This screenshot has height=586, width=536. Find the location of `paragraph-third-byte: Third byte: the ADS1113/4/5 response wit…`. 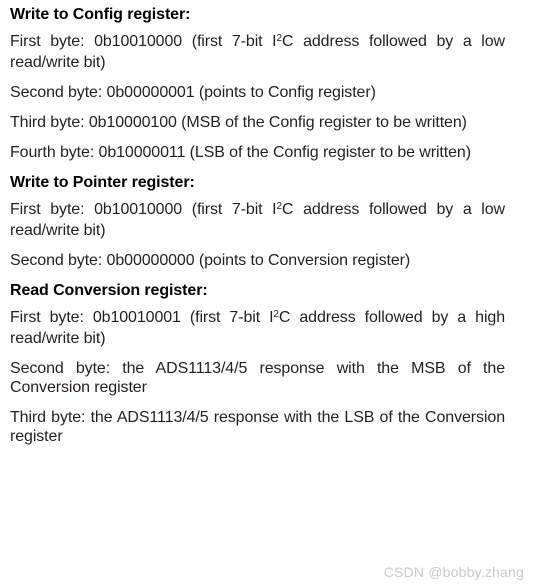

paragraph-third-byte: Third byte: the ADS1113/4/5 response wit… is located at coordinates (257, 427).